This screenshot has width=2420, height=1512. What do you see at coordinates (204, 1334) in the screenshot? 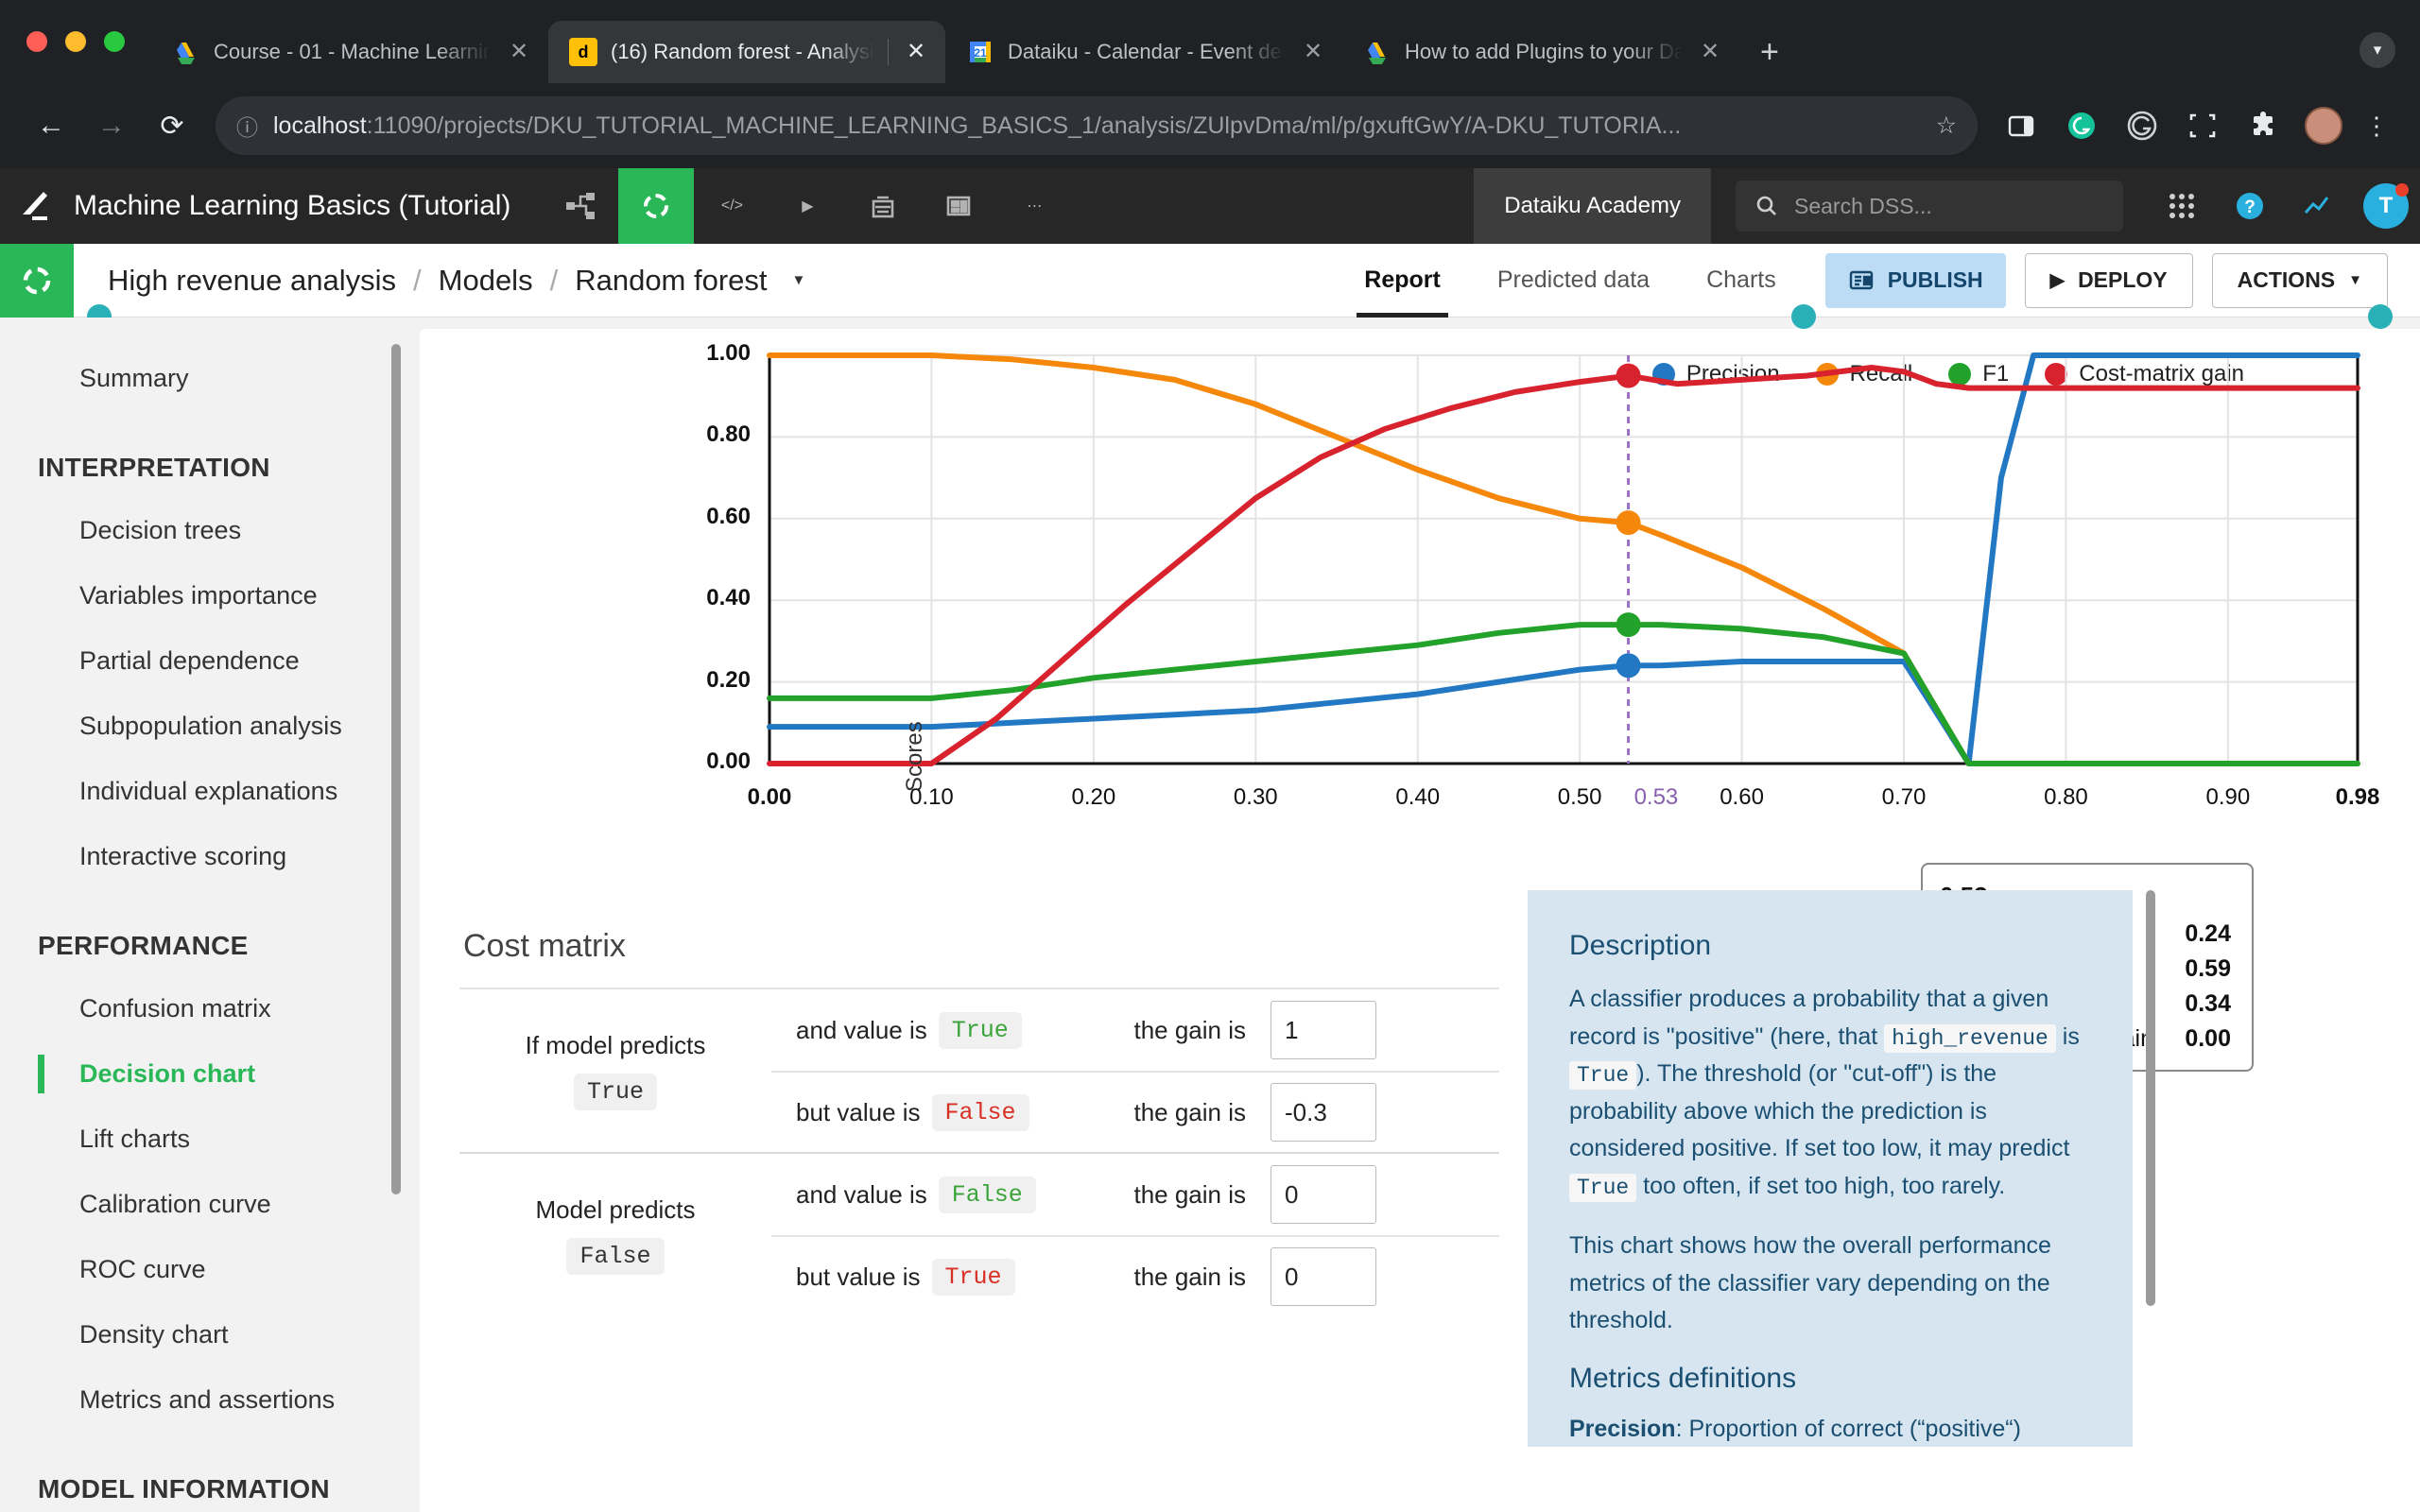
I see `sidebar-item-density-chart: Density chart` at bounding box center [204, 1334].